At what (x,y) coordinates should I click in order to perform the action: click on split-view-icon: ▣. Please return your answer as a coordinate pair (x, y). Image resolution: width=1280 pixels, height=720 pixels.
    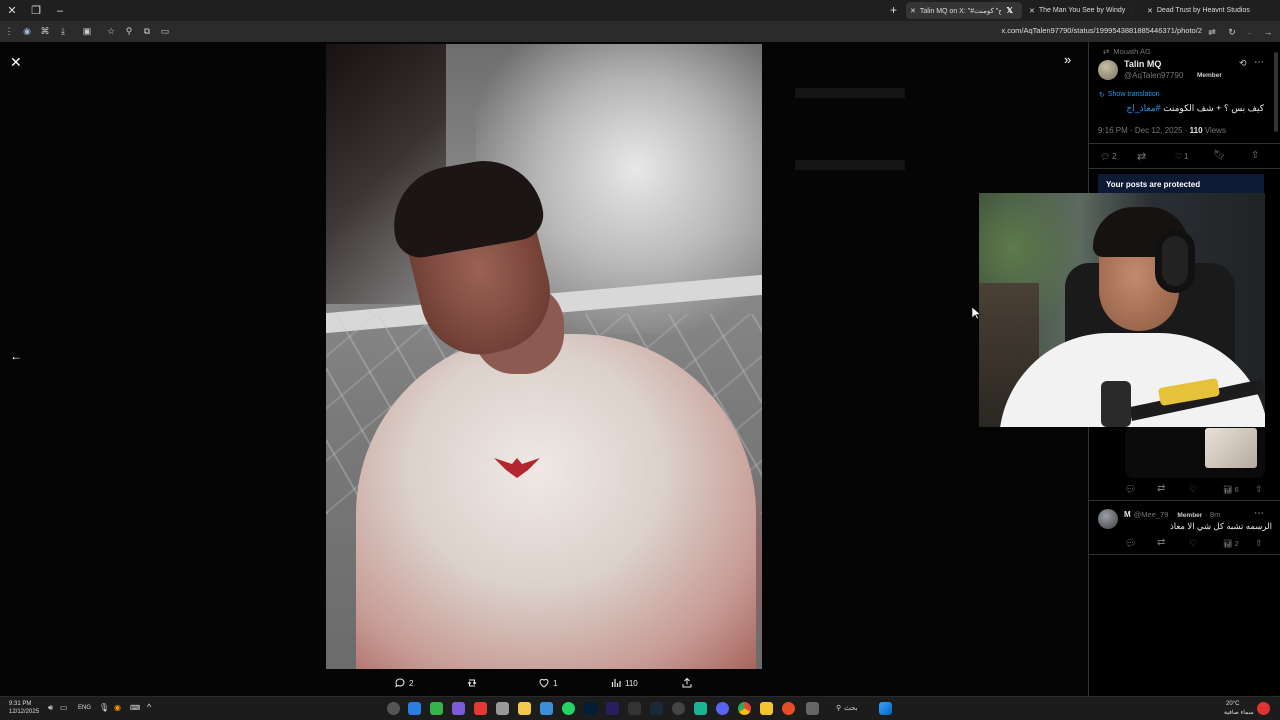
    Looking at the image, I should click on (87, 32).